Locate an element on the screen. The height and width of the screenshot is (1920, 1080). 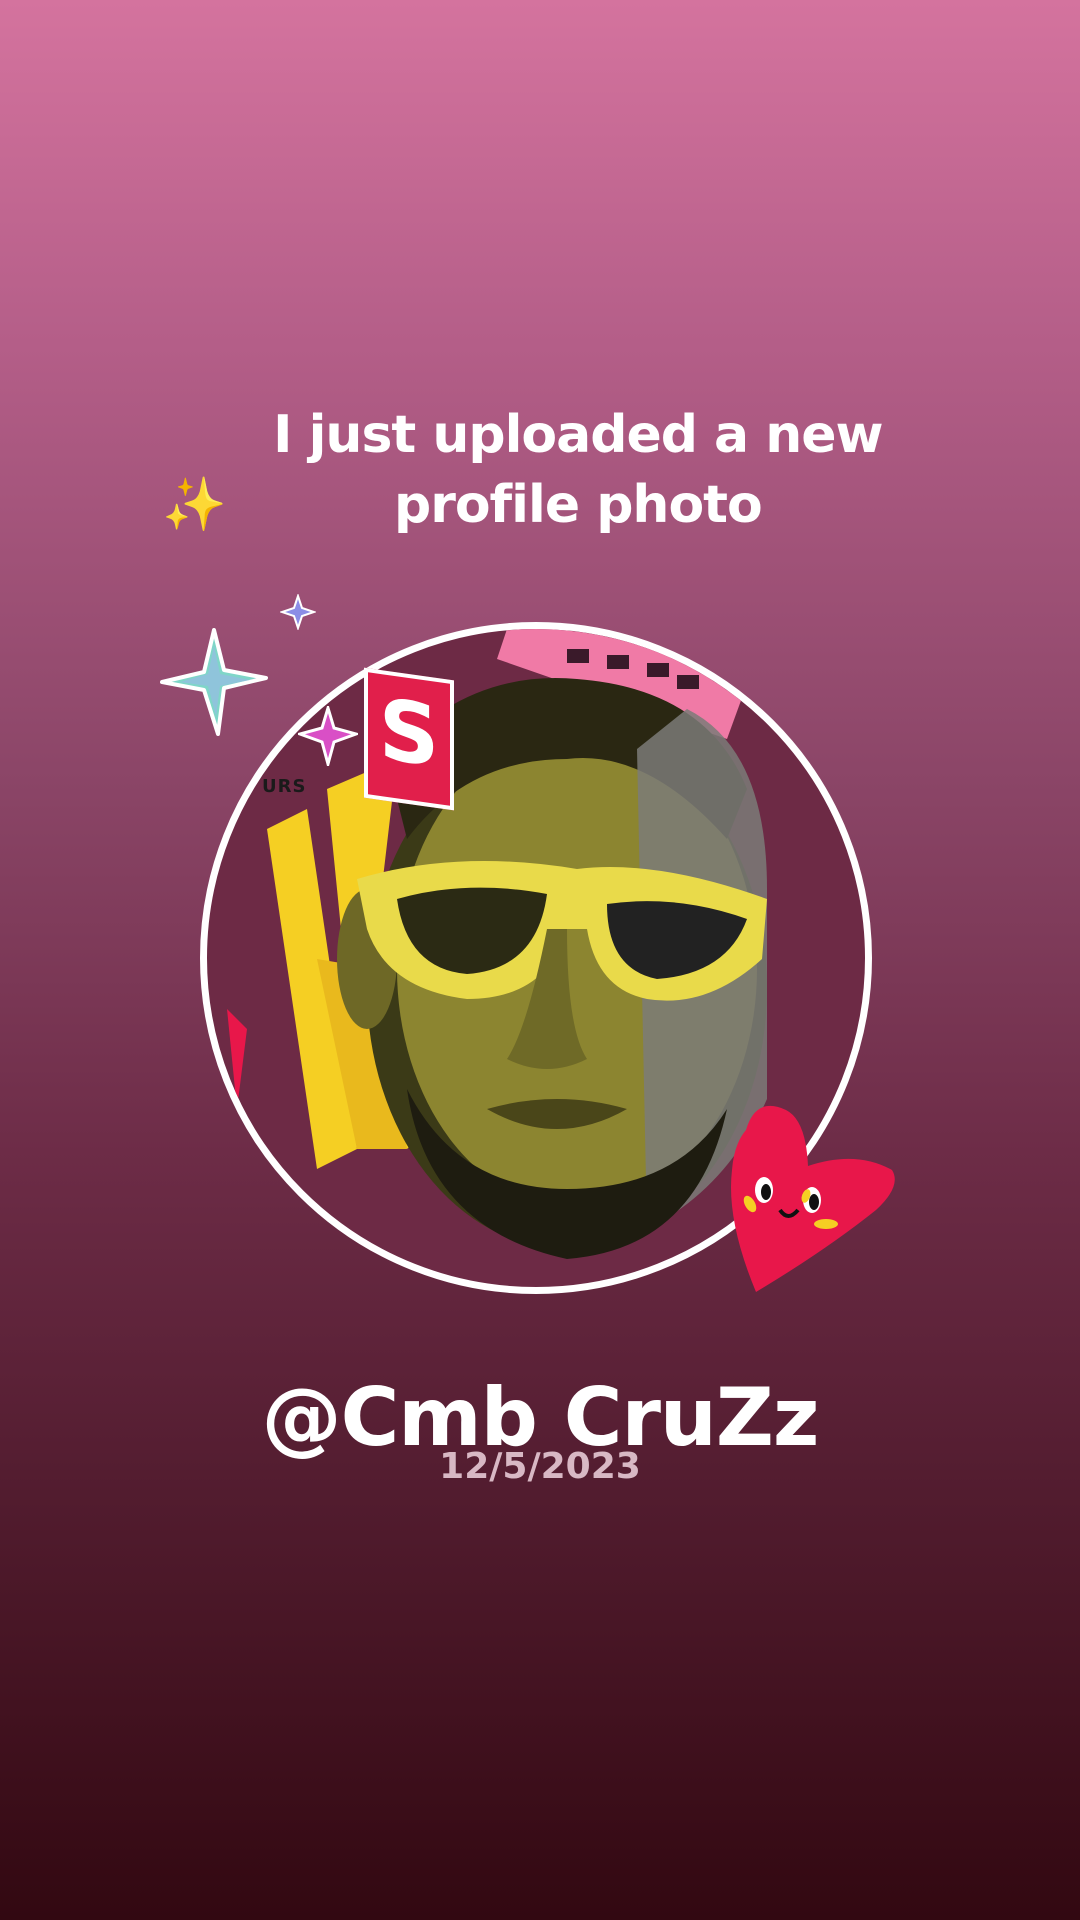
pink-star-icon is located at coordinates (328, 736).